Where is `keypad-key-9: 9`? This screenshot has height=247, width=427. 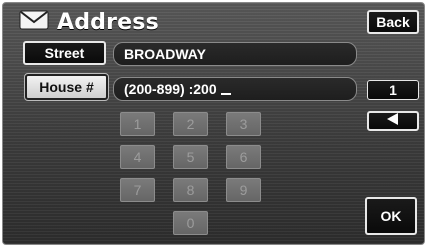 keypad-key-9: 9 is located at coordinates (243, 190).